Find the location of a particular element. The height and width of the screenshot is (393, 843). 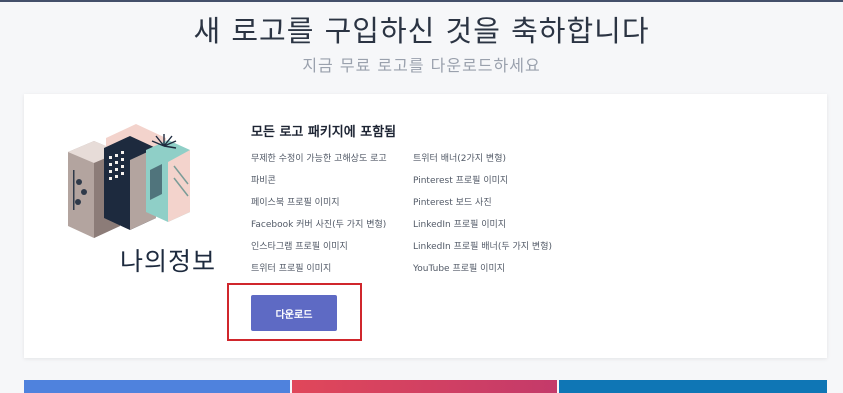

package-item: LinkedIn 프로필 이미지 is located at coordinates (460, 225).